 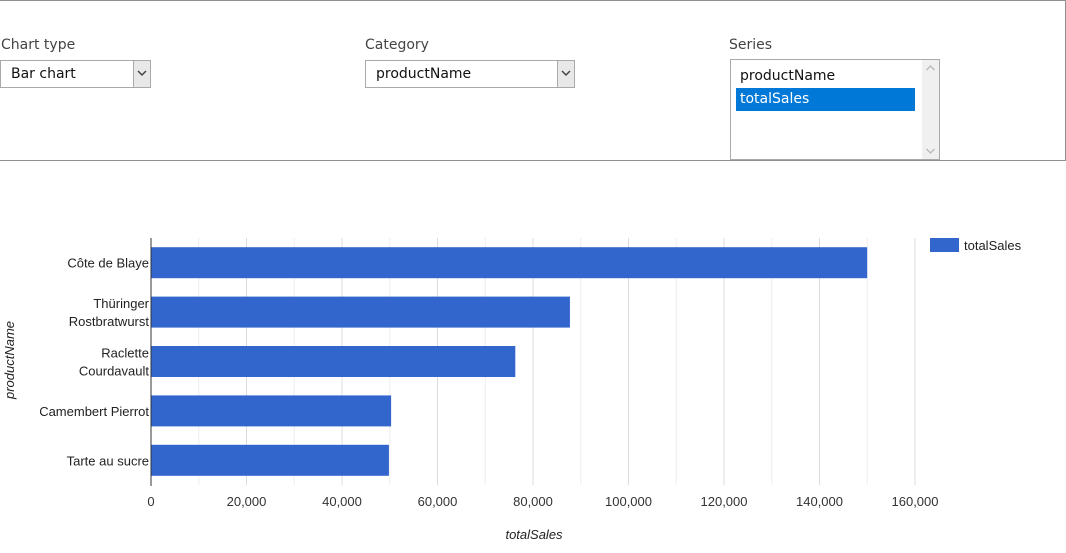 I want to click on y-axis-title: productName, so click(x=9, y=360).